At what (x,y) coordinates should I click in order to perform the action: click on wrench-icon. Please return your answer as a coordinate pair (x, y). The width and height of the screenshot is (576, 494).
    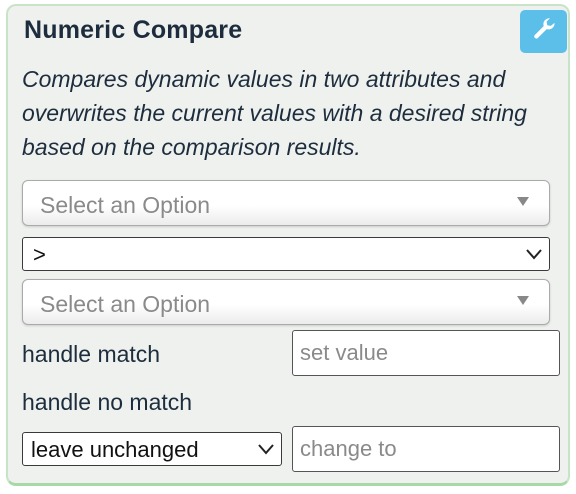
    Looking at the image, I should click on (544, 31).